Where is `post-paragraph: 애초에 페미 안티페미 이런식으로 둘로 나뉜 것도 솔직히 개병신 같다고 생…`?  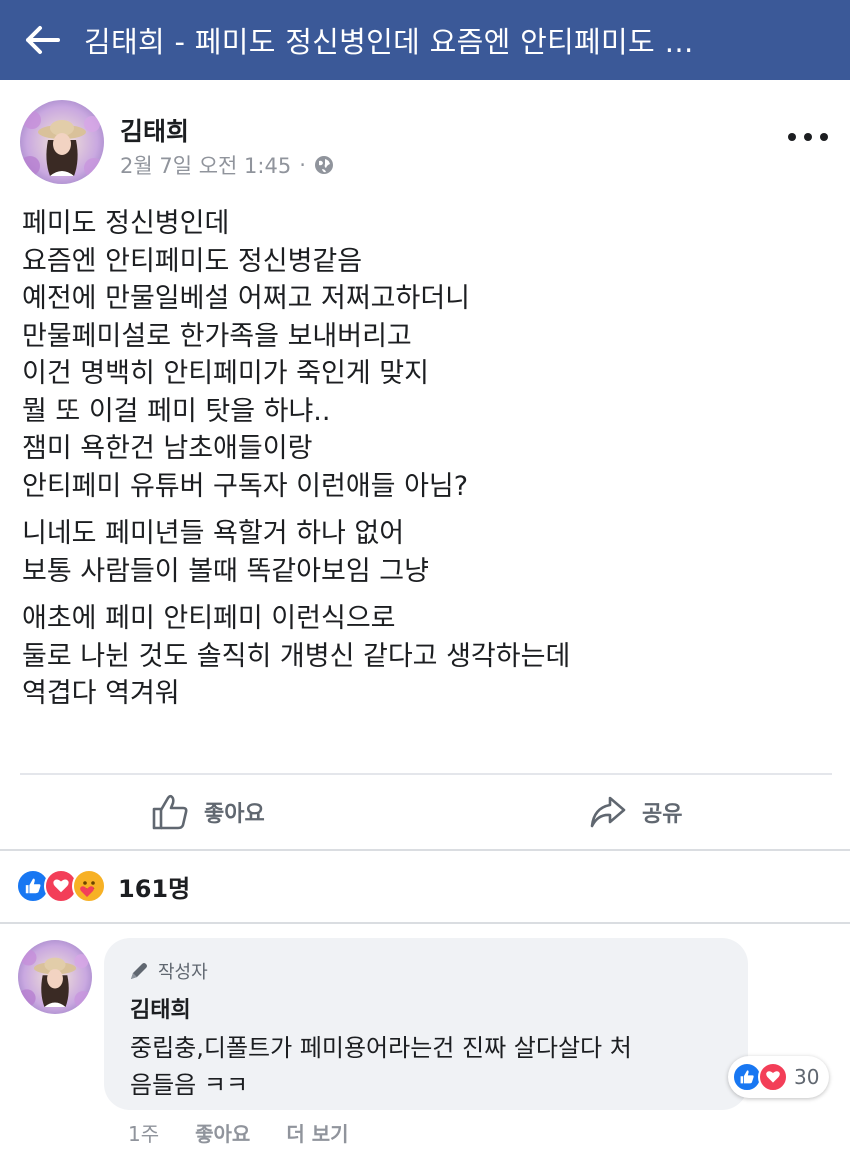
post-paragraph: 애초에 페미 안티페미 이런식으로 둘로 나뉜 것도 솔직히 개병신 같다고 생… is located at coordinates (422, 656).